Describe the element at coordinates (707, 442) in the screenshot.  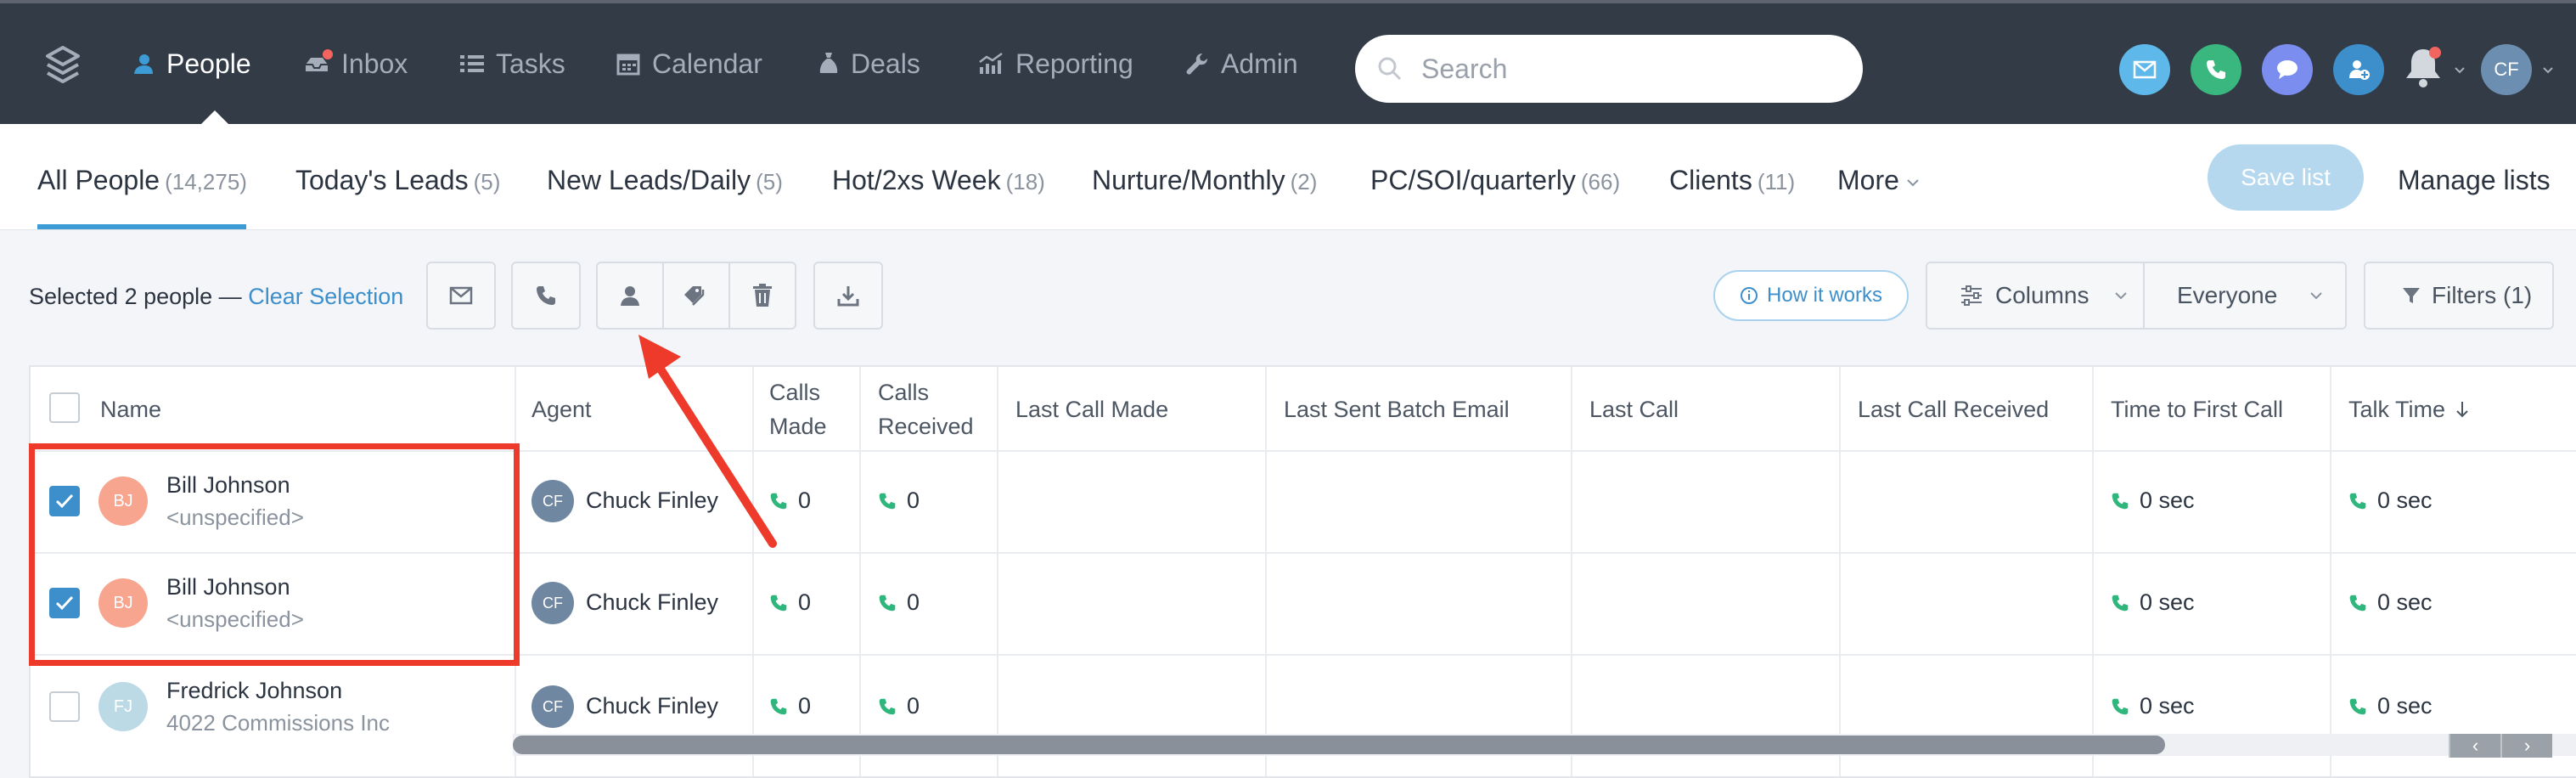
I see `annotation-arrow-icon` at that location.